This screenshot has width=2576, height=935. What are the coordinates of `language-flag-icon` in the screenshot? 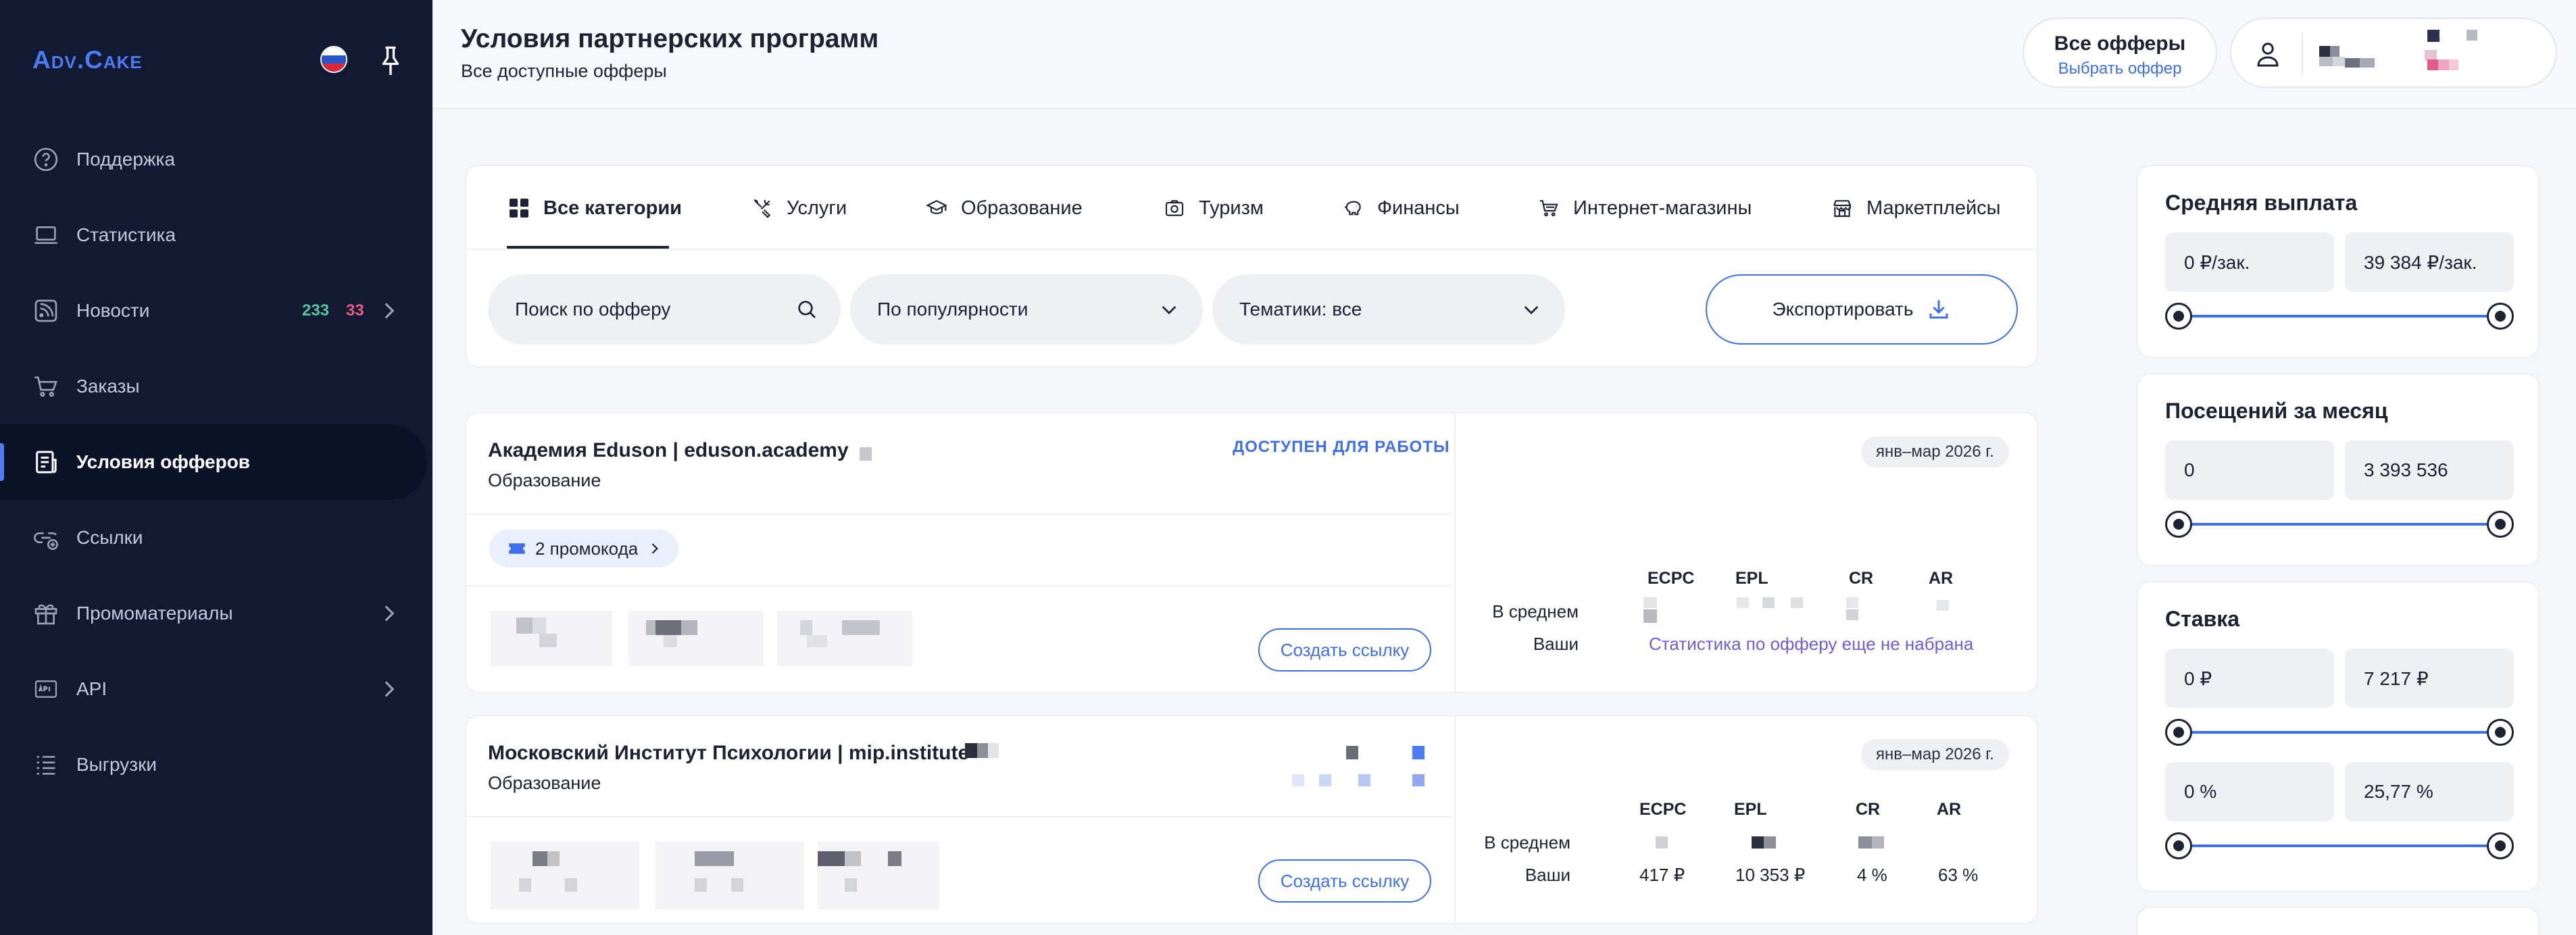 It's located at (334, 59).